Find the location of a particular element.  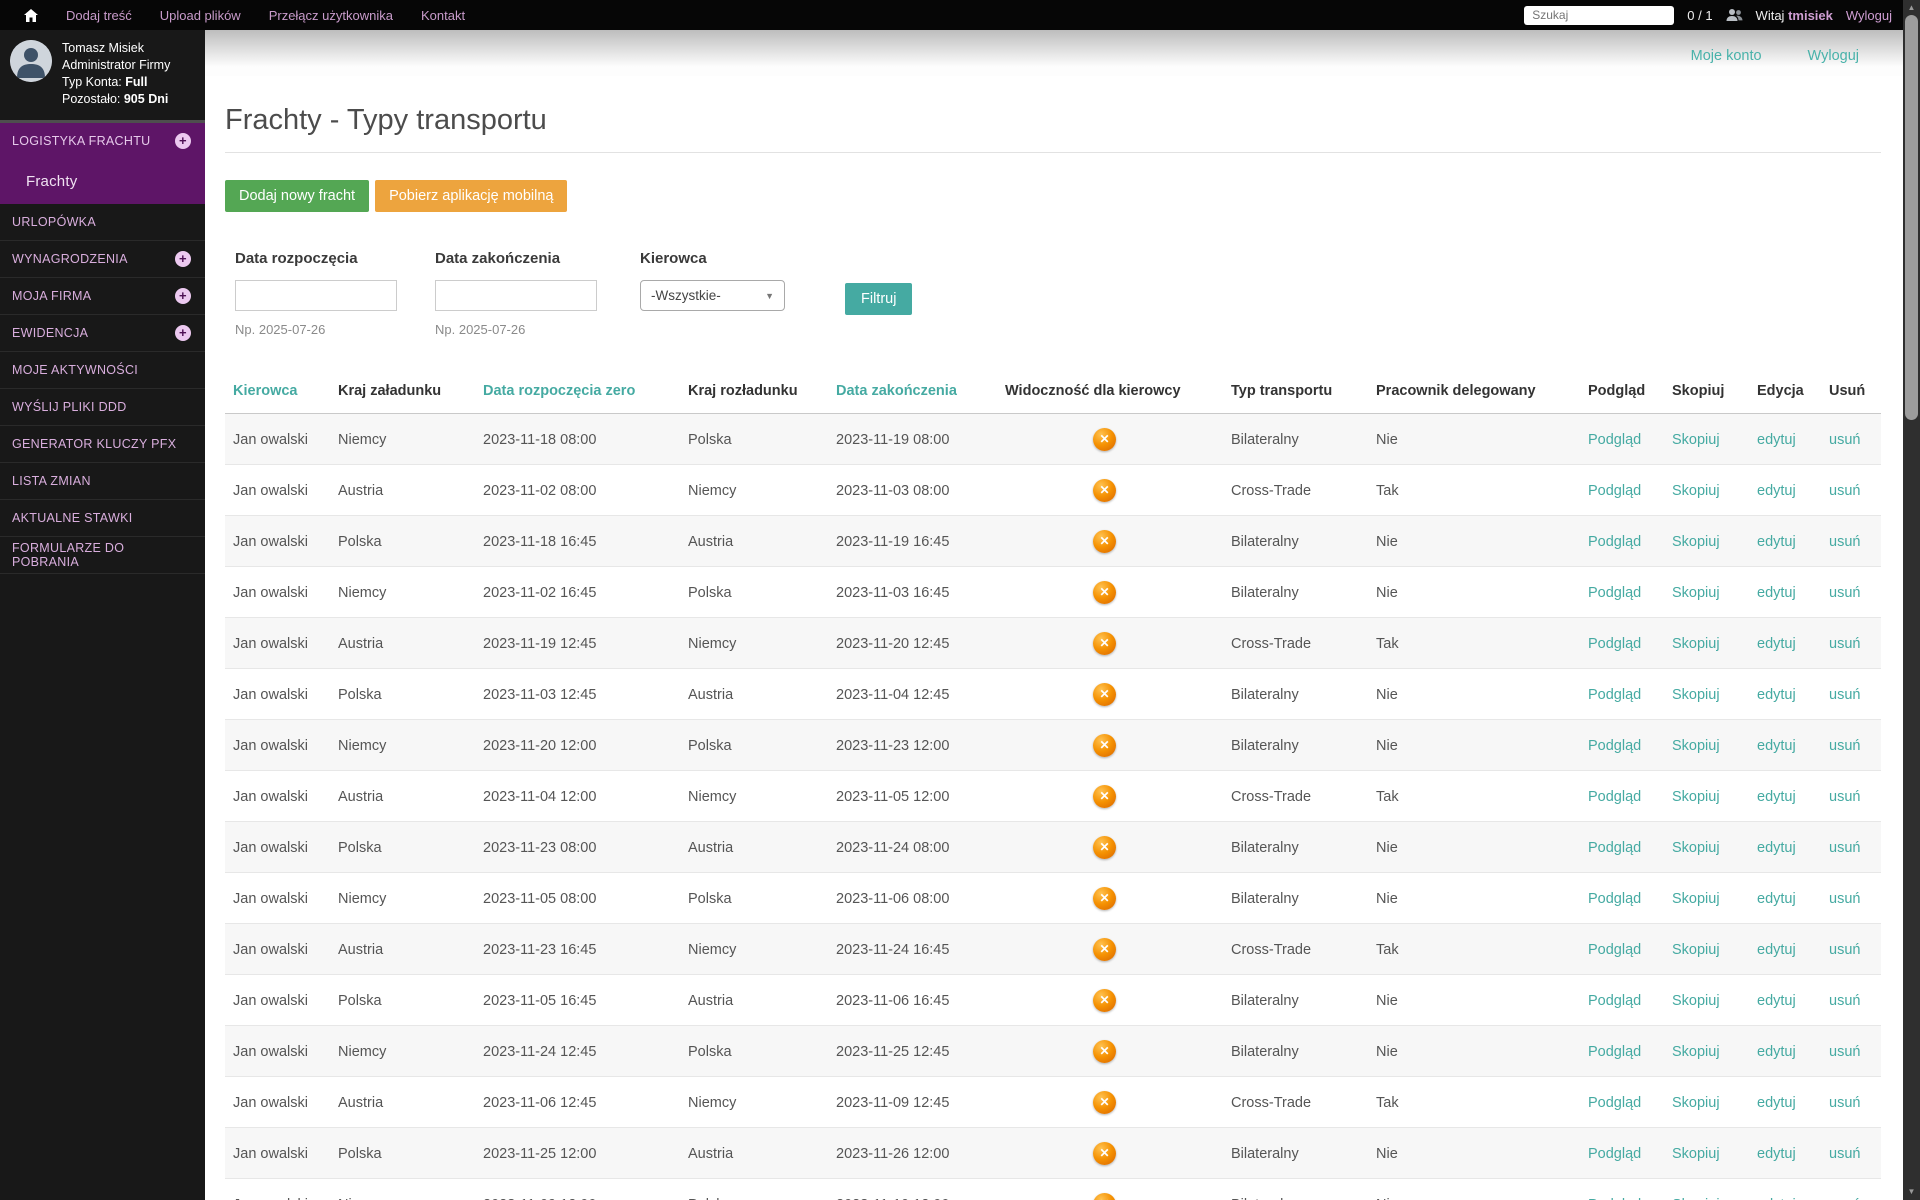

menu-contact: Kontakt is located at coordinates (443, 15).